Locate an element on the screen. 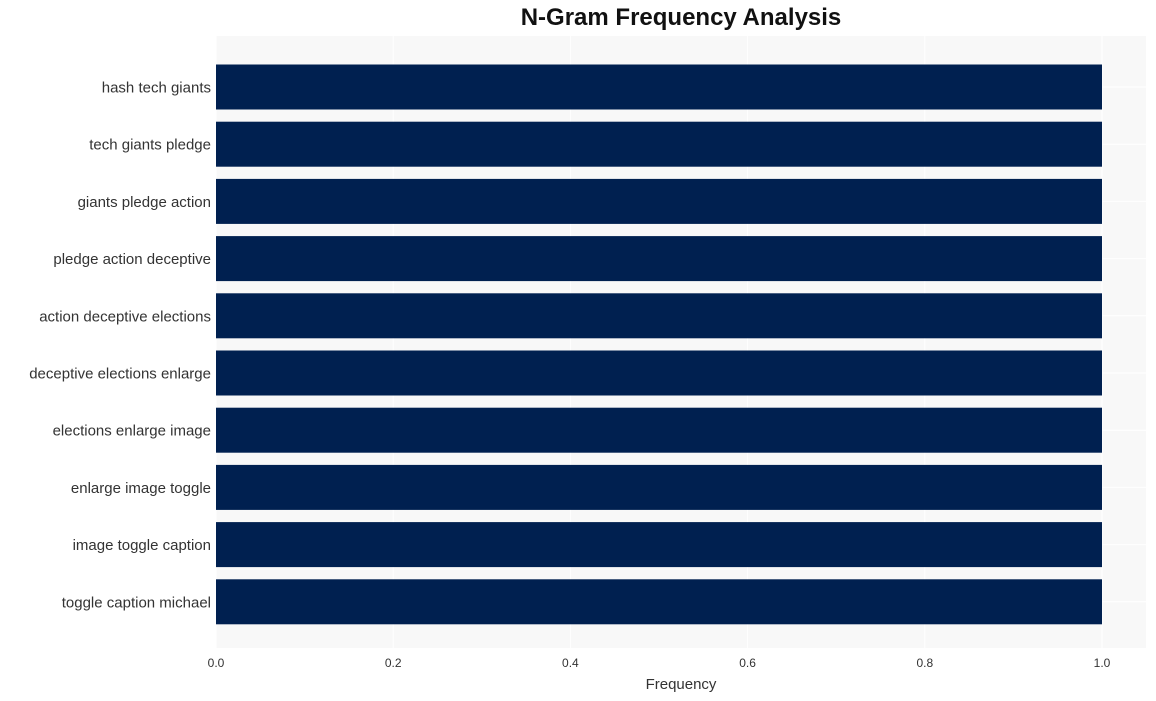 This screenshot has width=1156, height=701. x-tick-label: 0.4 is located at coordinates (570, 663).